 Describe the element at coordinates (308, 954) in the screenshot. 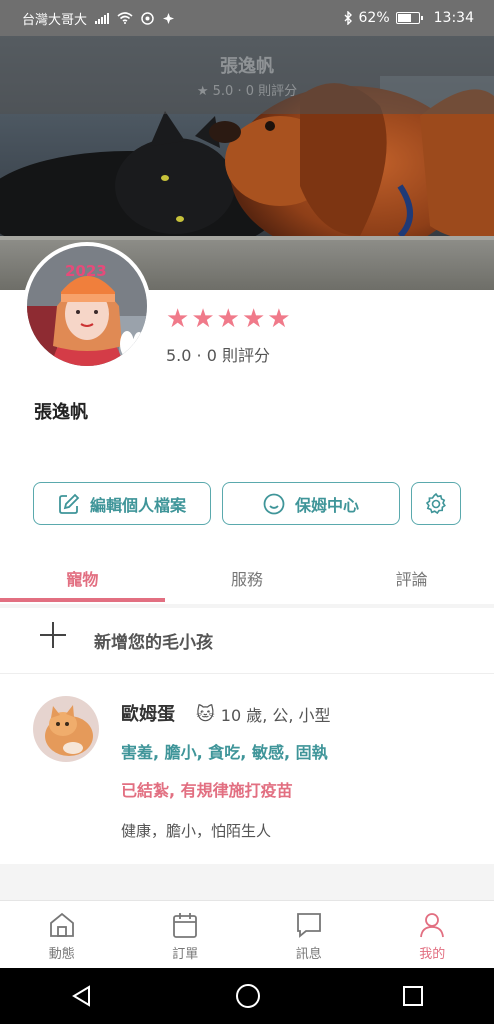

I see `nav-messages-label: 訊息` at that location.